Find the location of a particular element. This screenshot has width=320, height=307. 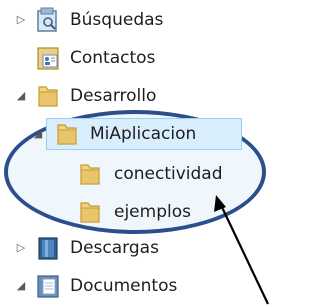

tree-item-miaplicacion: ◢ MiAplicacion is located at coordinates (138, 135).